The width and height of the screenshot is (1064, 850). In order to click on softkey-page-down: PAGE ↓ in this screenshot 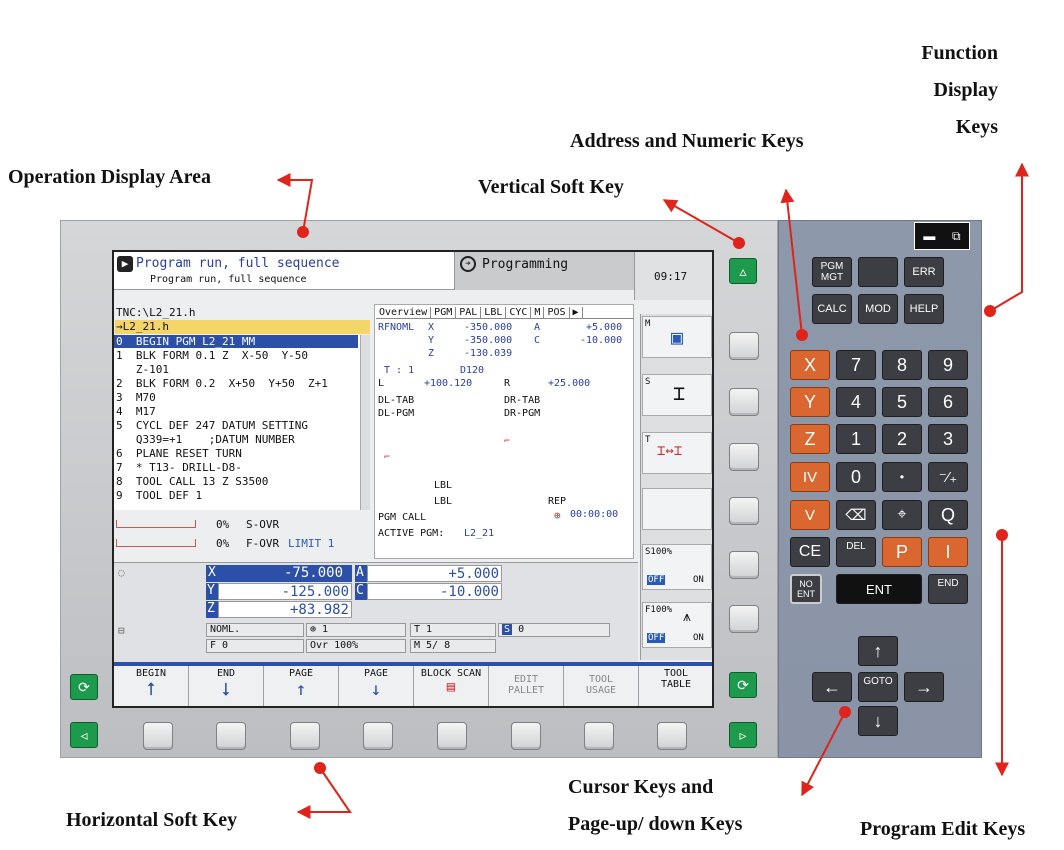, I will do `click(376, 686)`.